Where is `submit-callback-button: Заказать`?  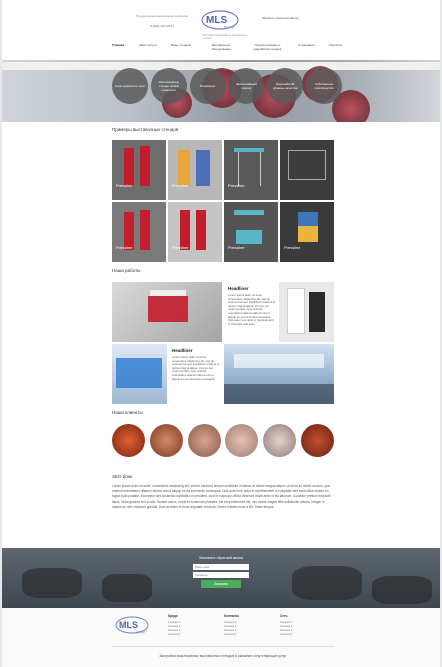 submit-callback-button: Заказать is located at coordinates (221, 584).